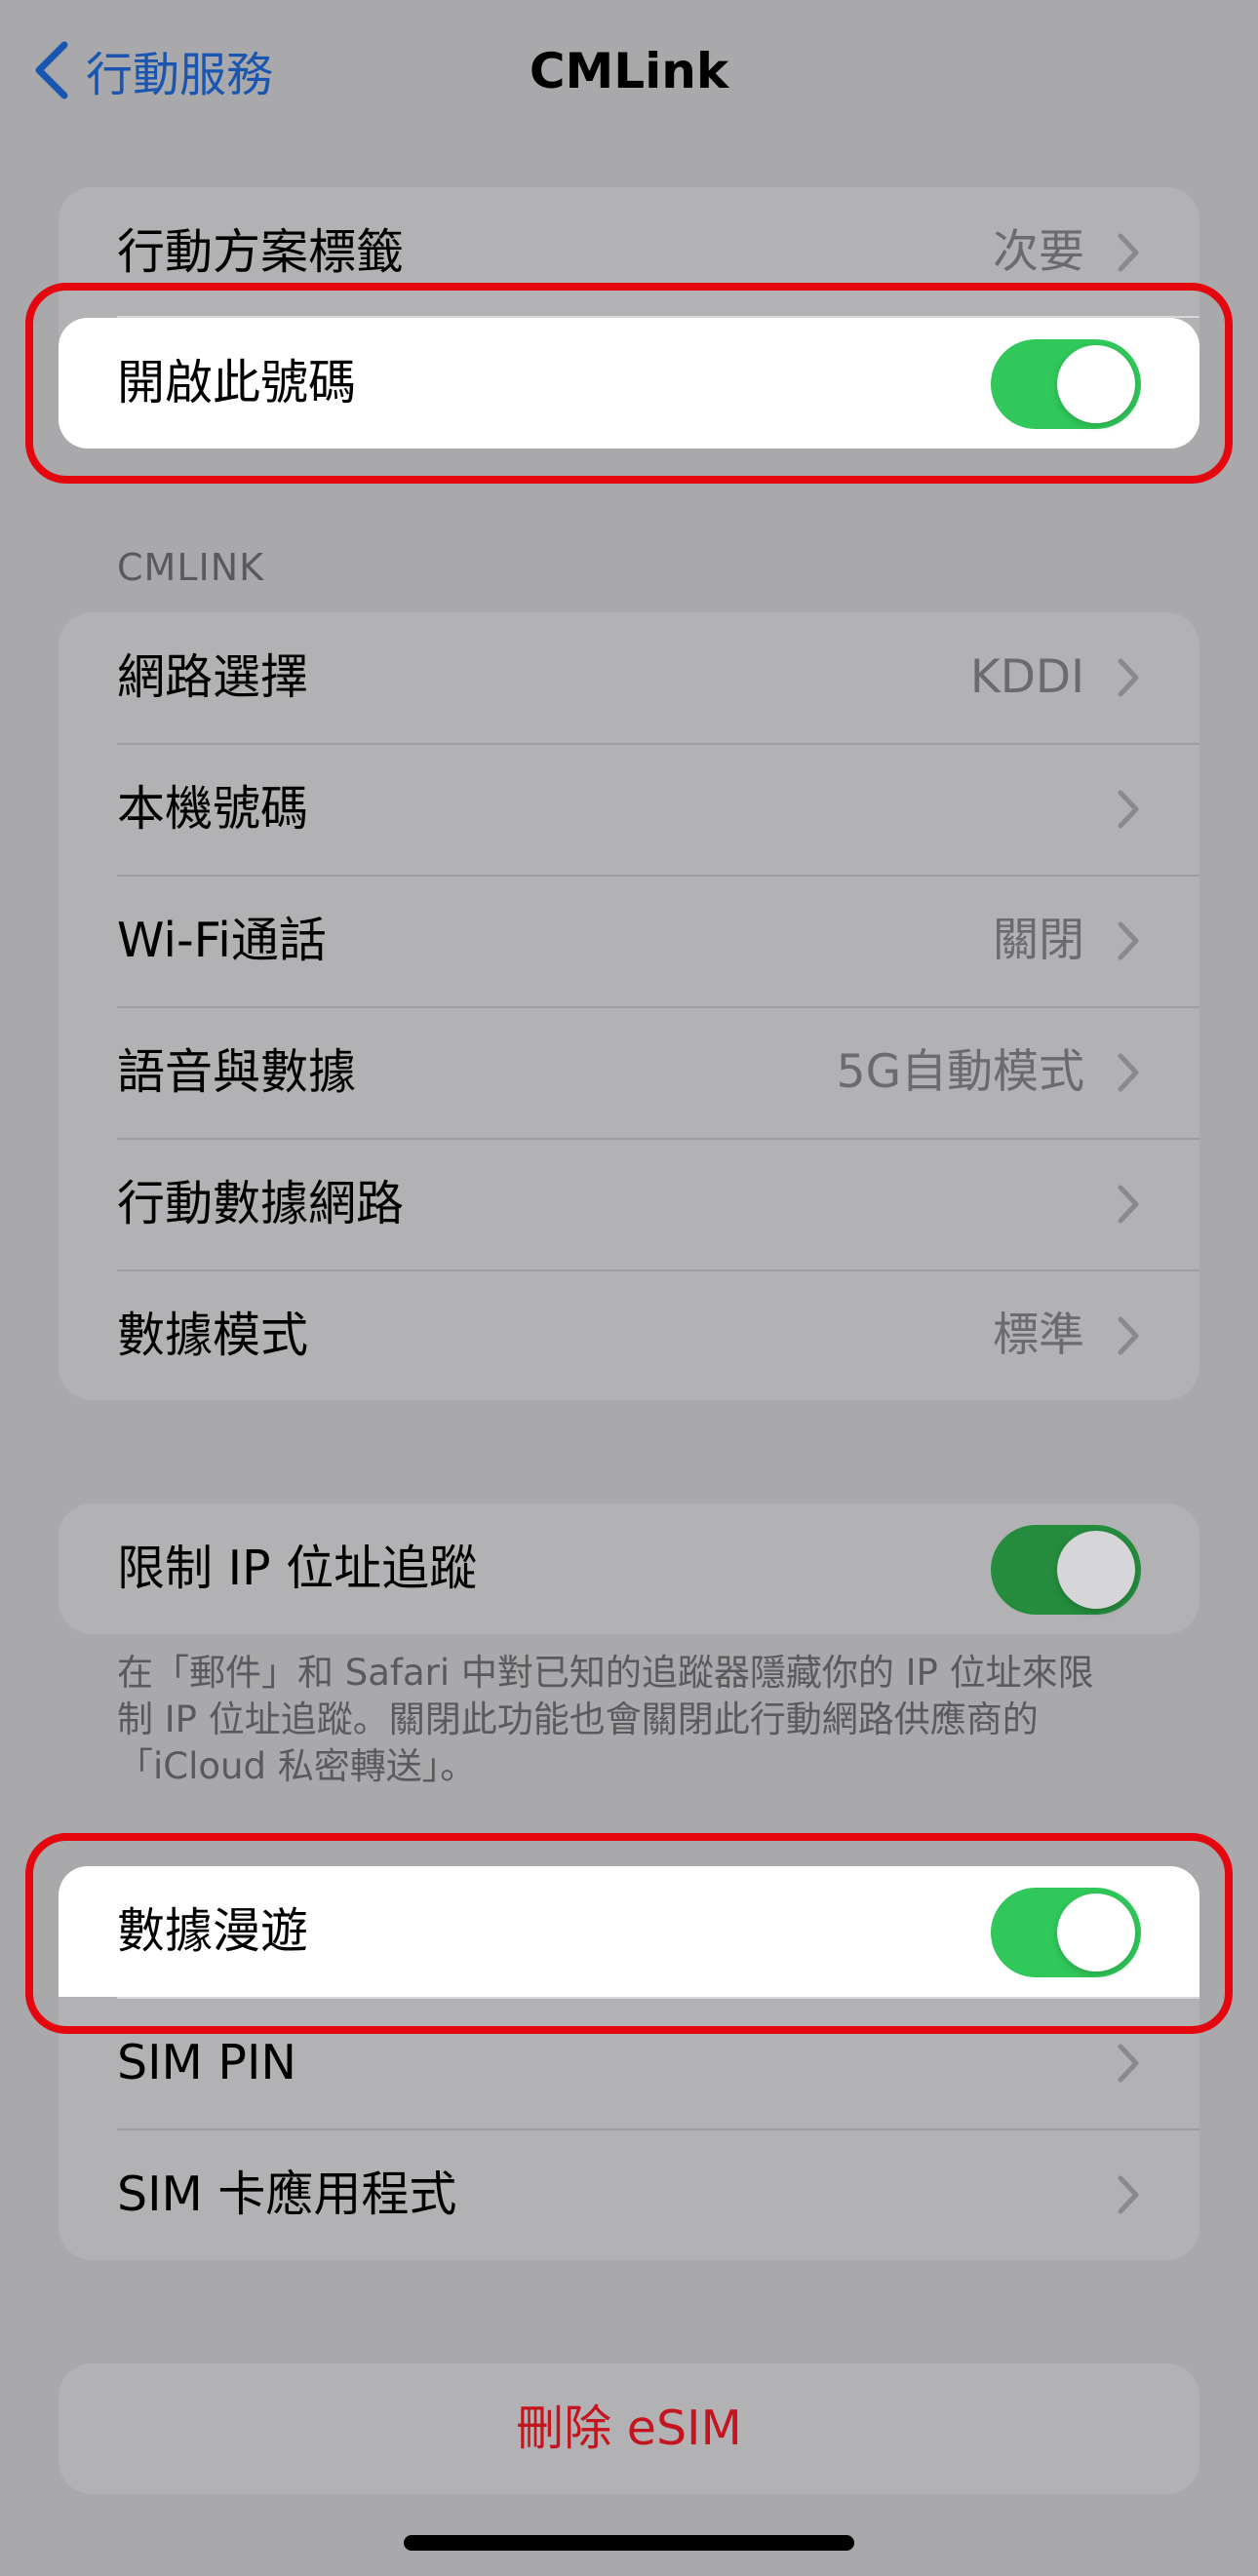  Describe the element at coordinates (1026, 677) in the screenshot. I see `network-selection-value: KDDI` at that location.